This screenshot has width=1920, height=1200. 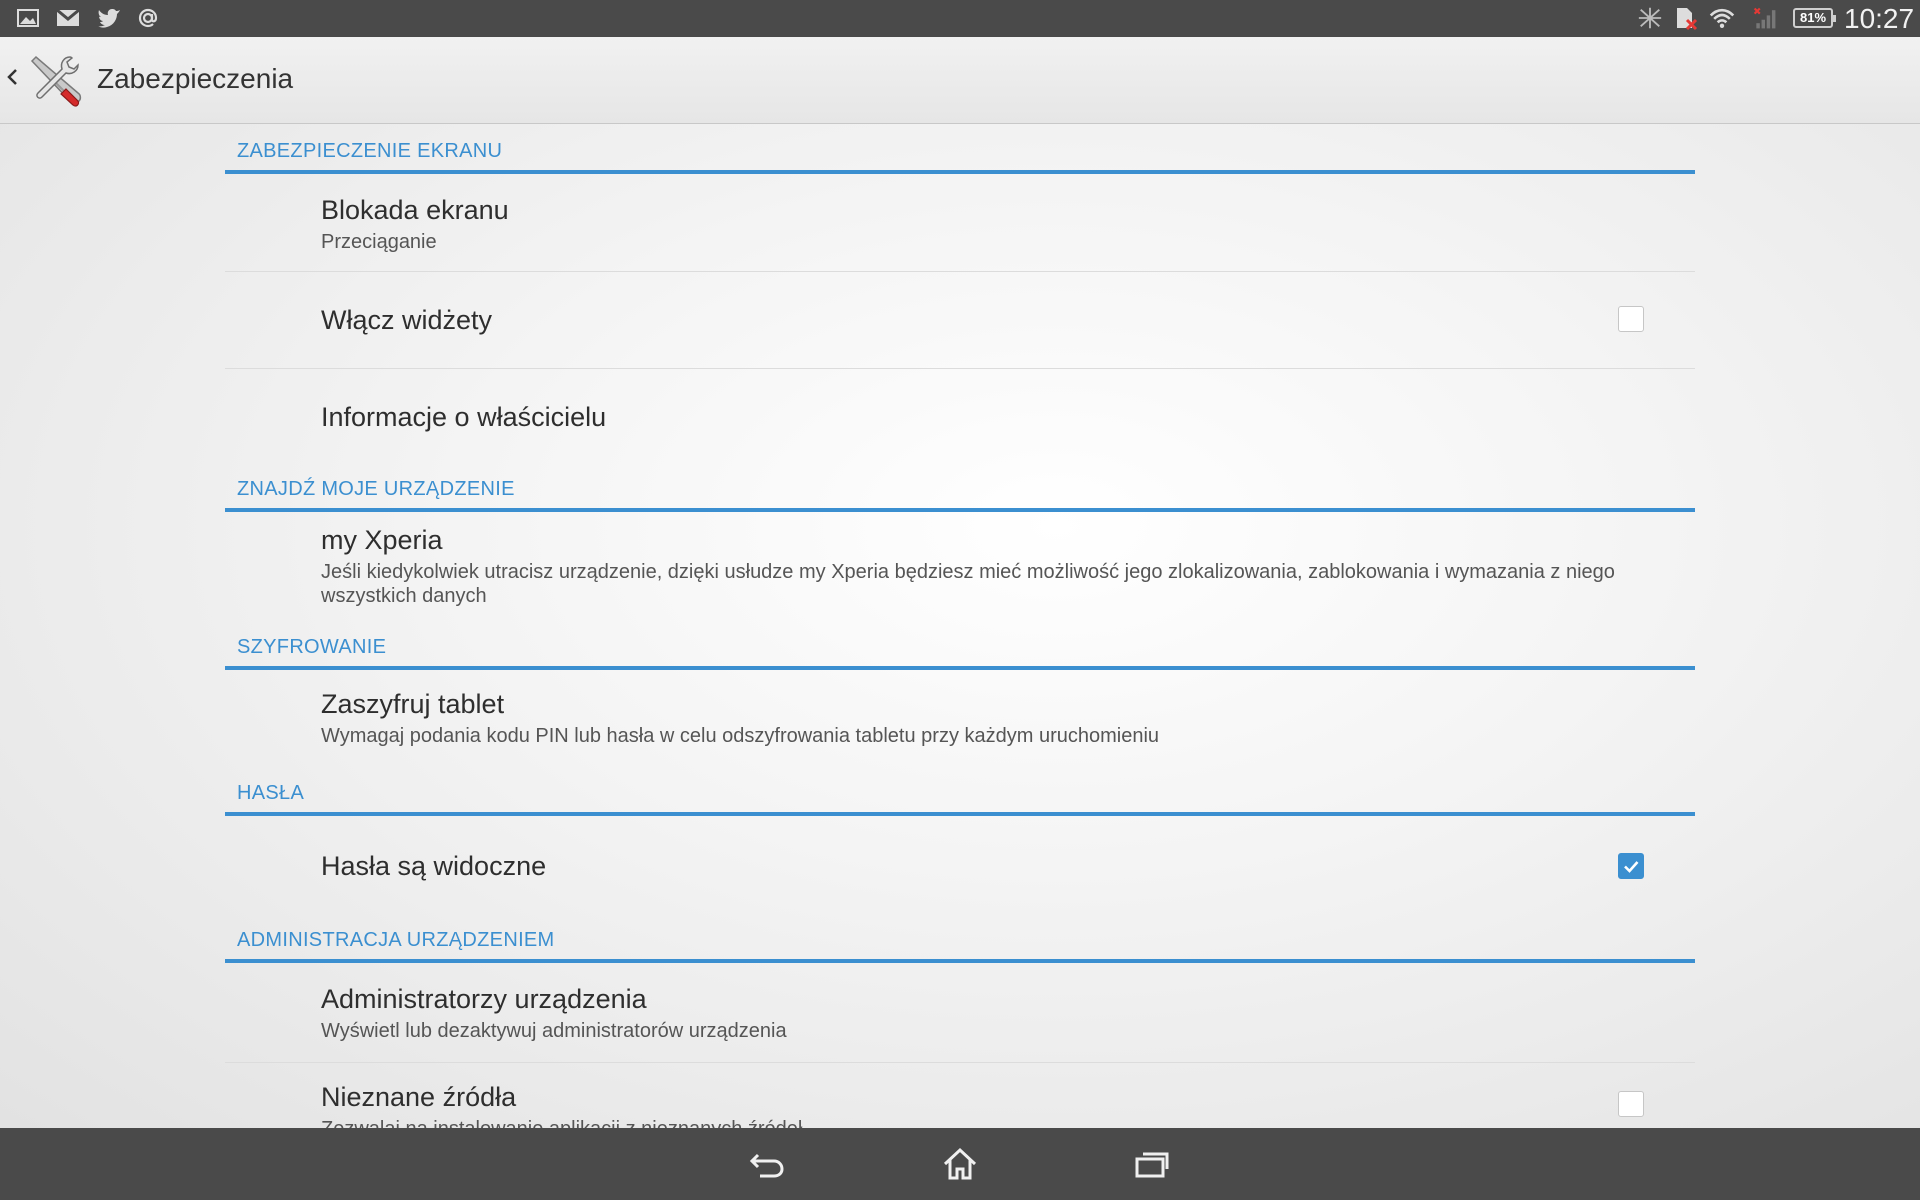 I want to click on battery-level: 81%, so click(x=1813, y=17).